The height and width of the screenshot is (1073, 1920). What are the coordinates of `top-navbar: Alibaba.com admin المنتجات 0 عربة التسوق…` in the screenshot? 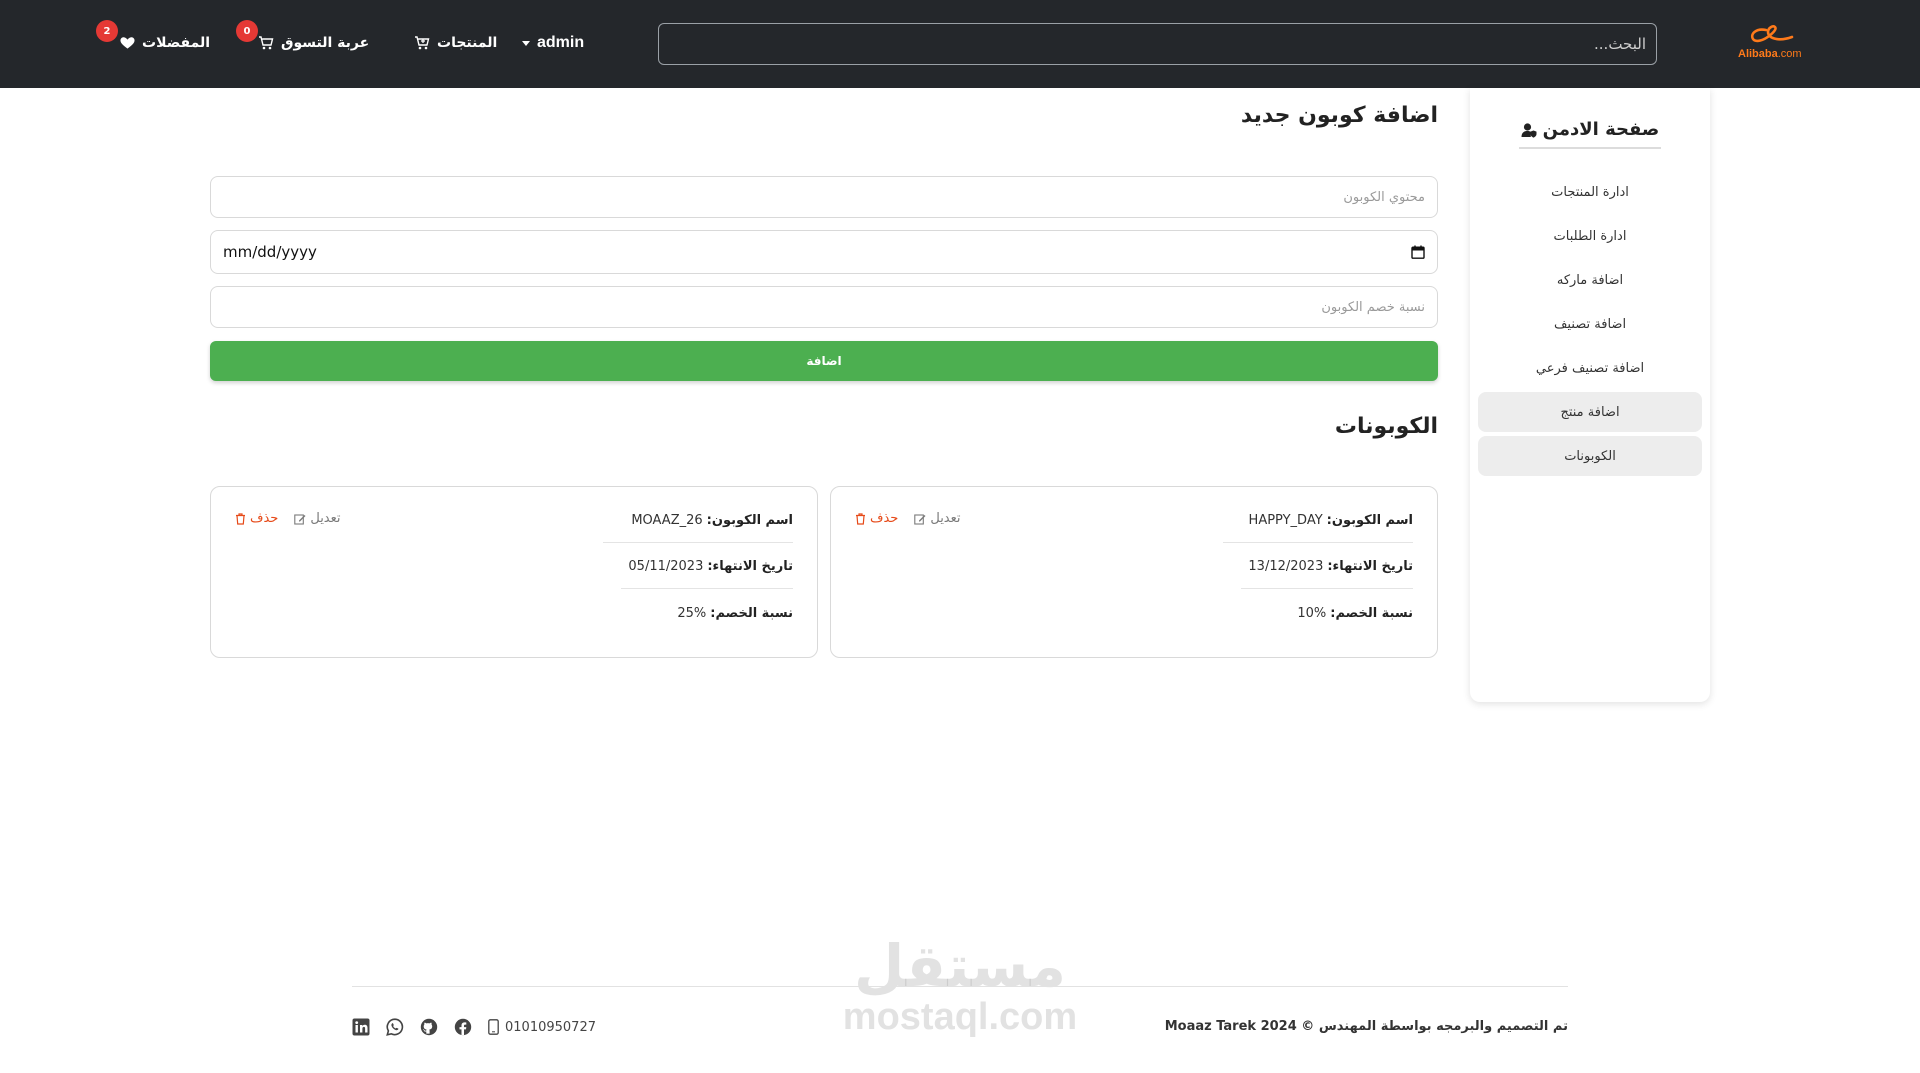 It's located at (960, 44).